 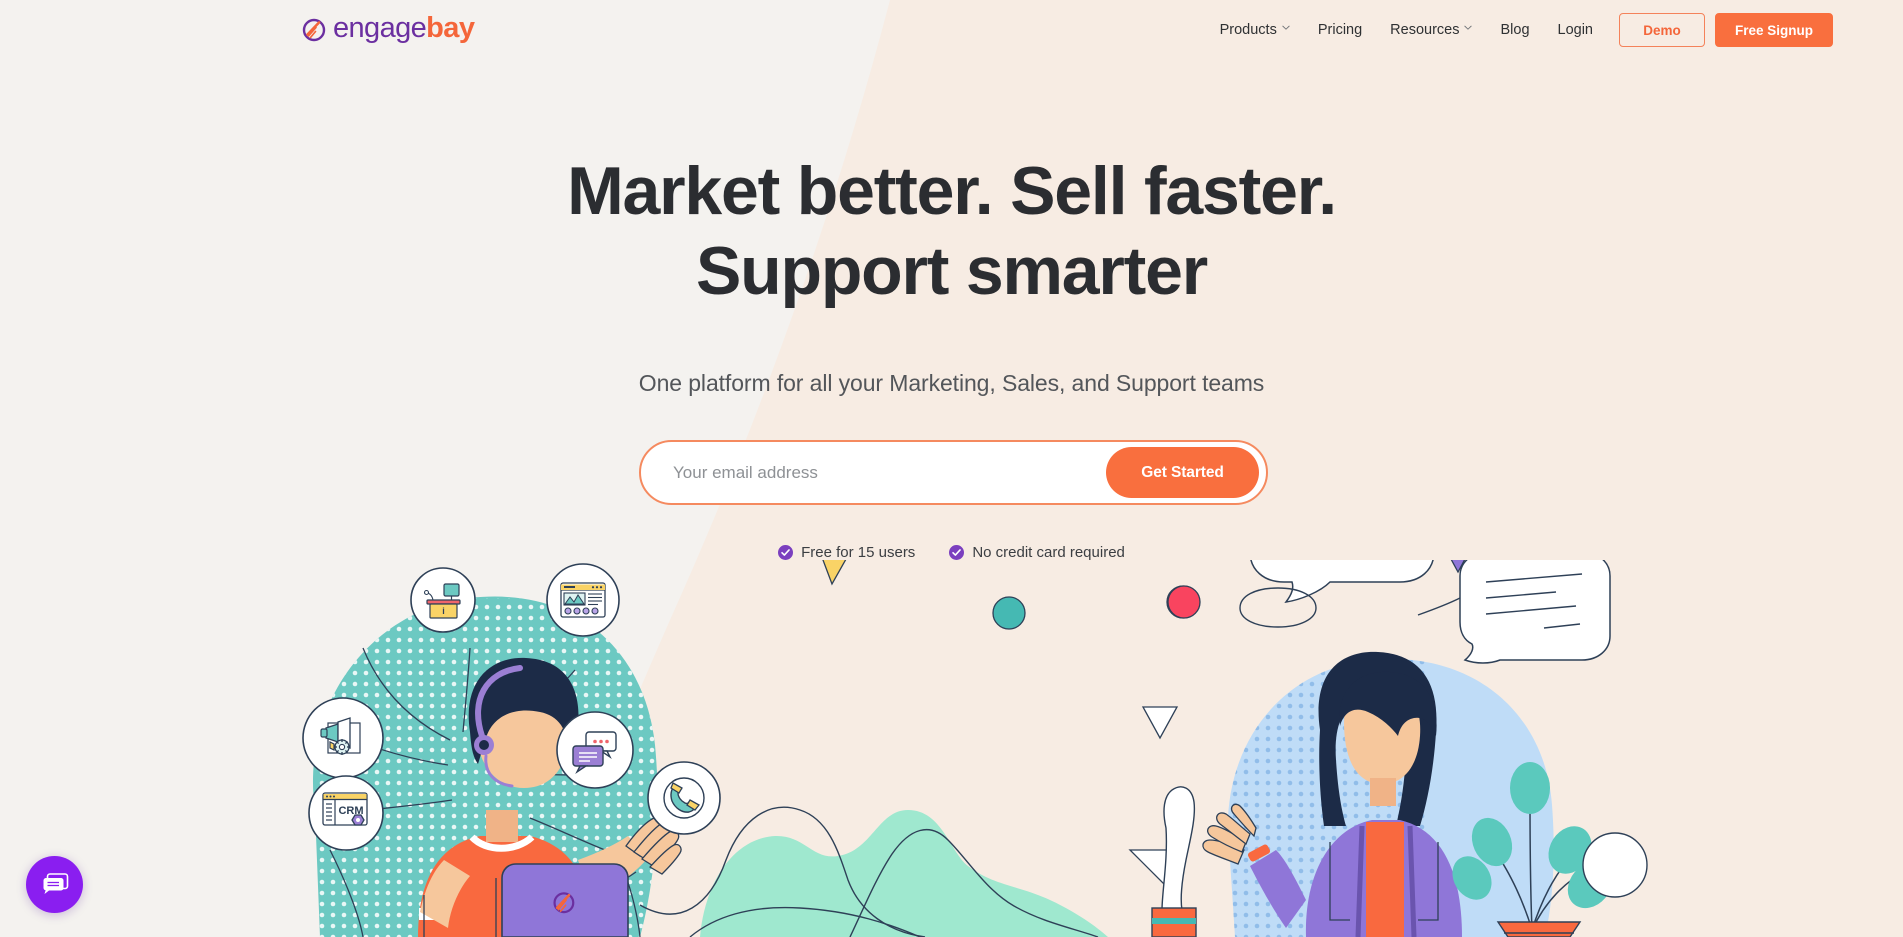 I want to click on trust-badge-no-credit-card-label: No credit card required, so click(x=1048, y=552).